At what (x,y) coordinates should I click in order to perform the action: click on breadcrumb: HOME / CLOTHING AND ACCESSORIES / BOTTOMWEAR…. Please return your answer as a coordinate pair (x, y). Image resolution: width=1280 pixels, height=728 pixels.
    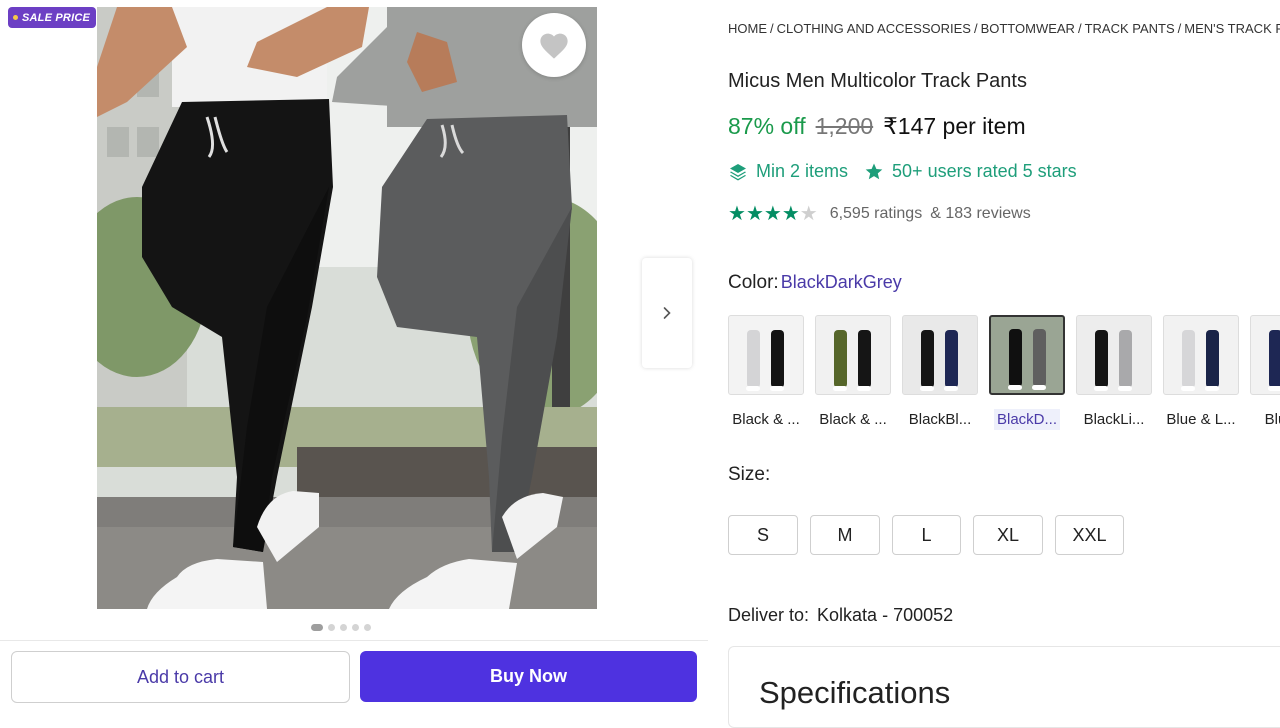
    Looking at the image, I should click on (1004, 28).